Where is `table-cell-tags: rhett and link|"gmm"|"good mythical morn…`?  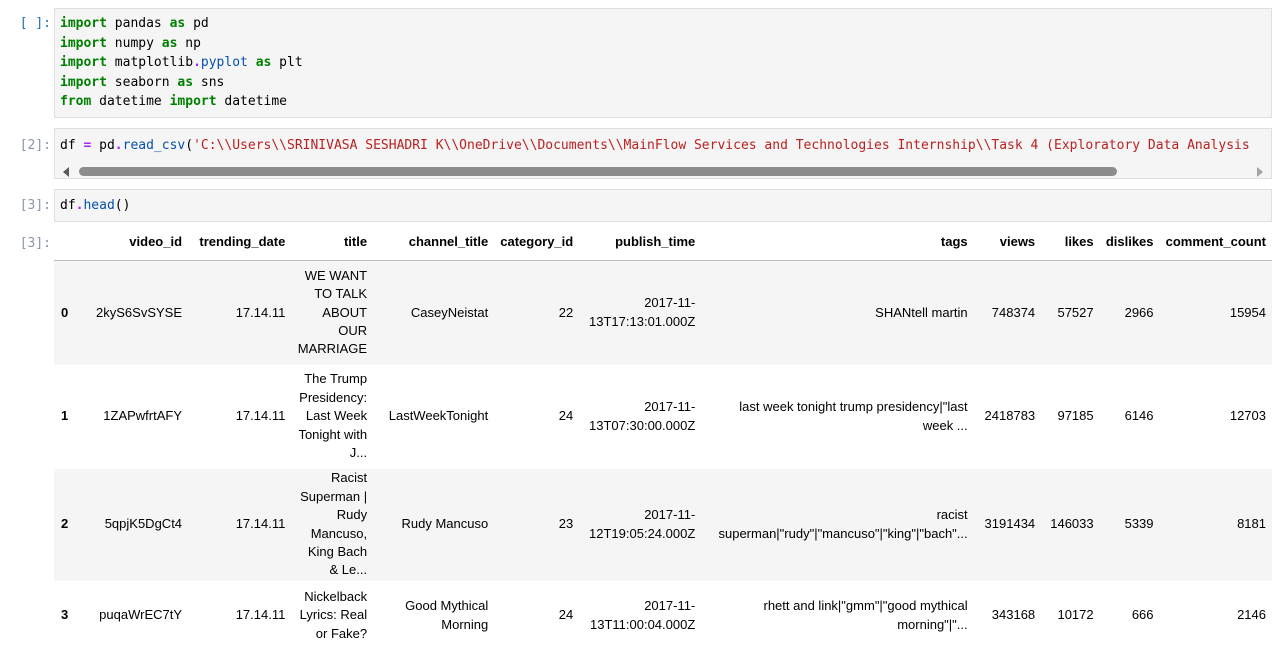
table-cell-tags: rhett and link|"gmm"|"good mythical morn… is located at coordinates (865, 615).